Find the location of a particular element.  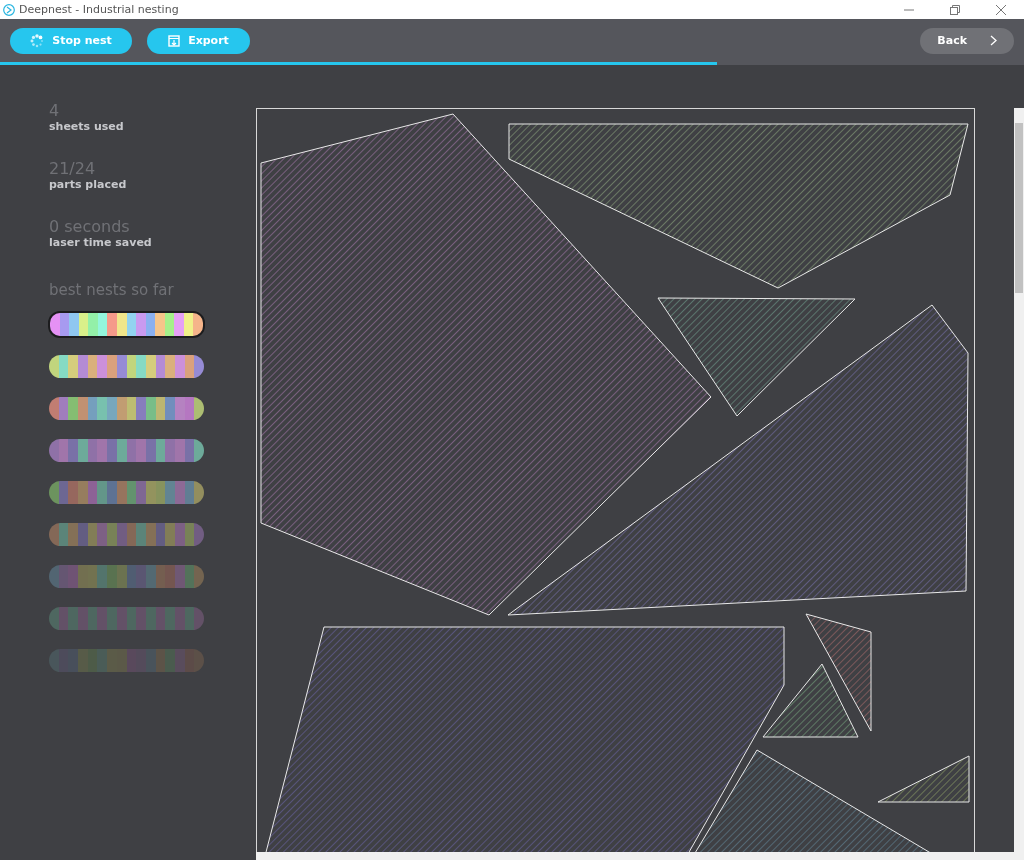

stat-label: laser time saved is located at coordinates (101, 243).